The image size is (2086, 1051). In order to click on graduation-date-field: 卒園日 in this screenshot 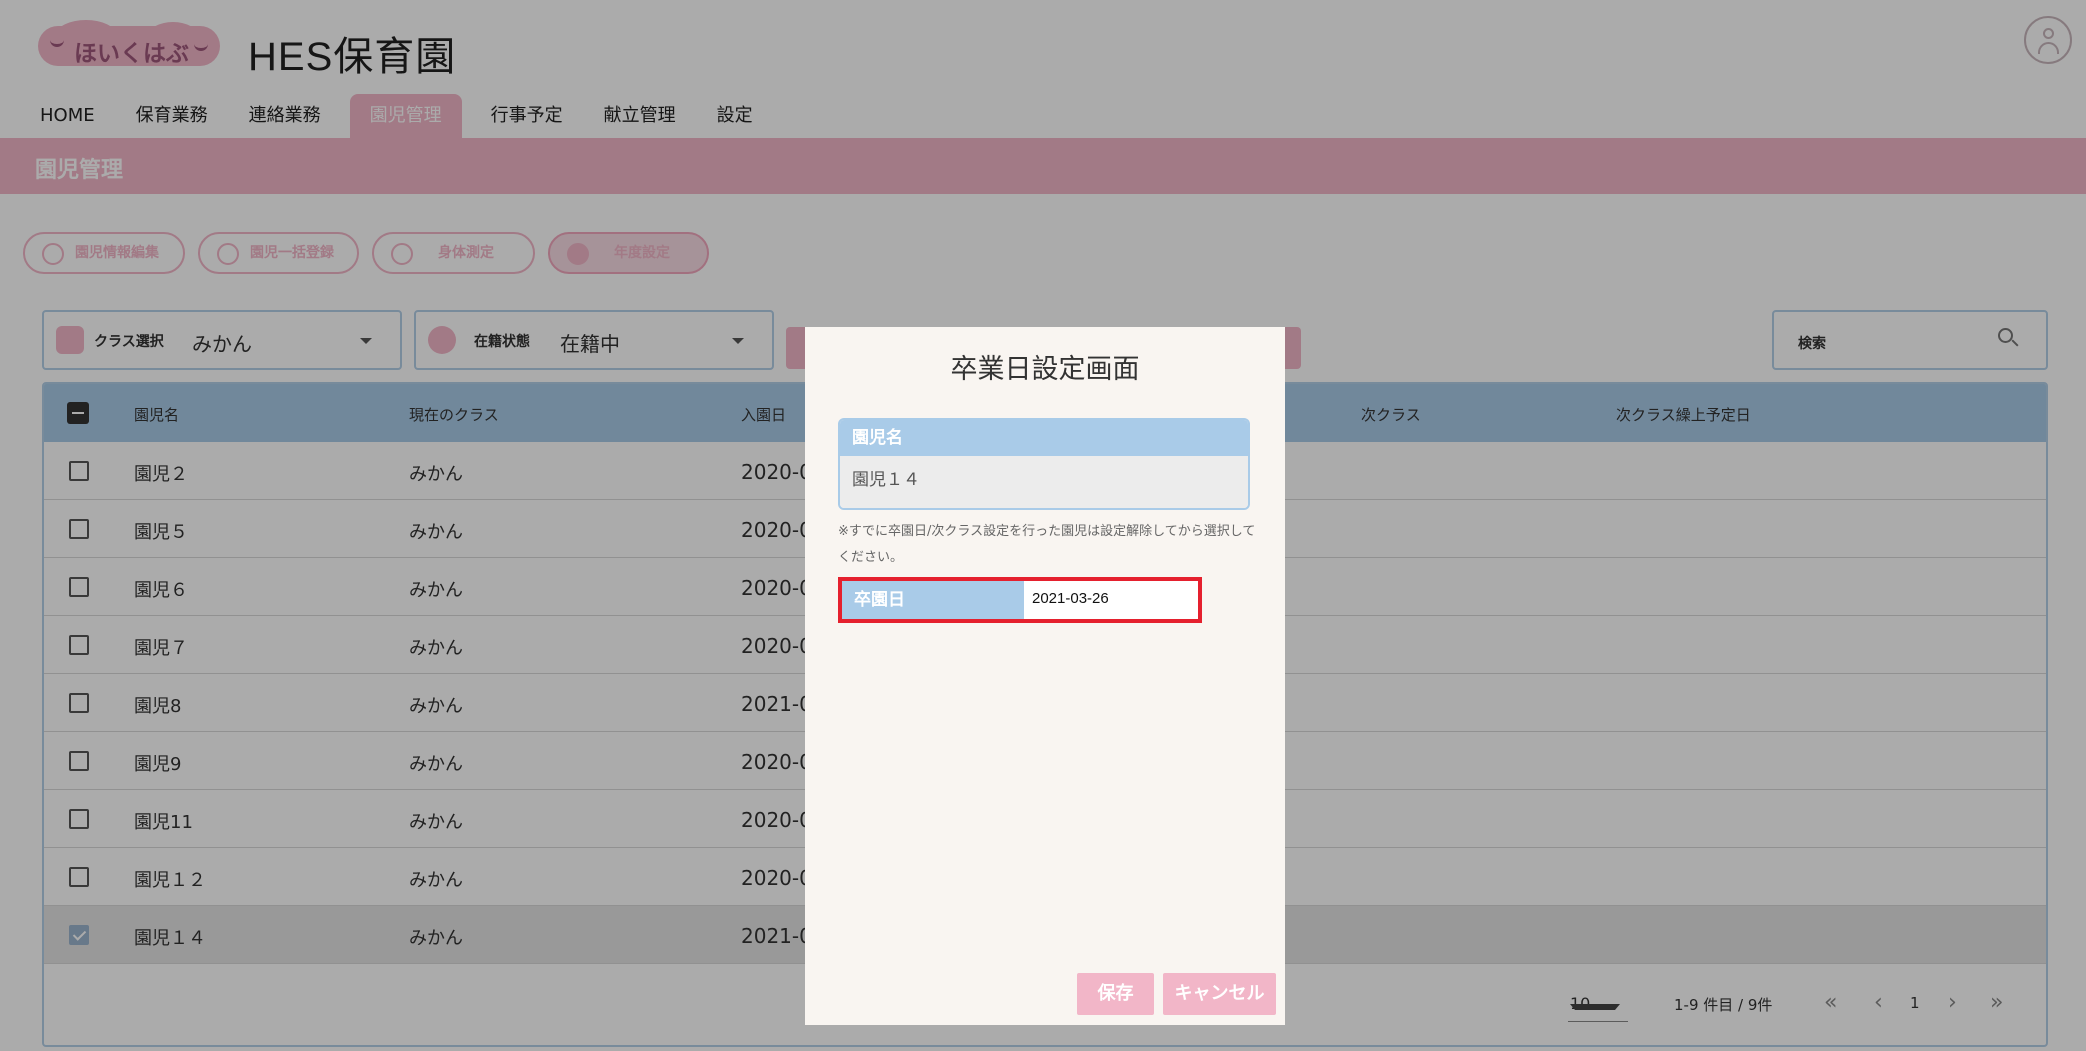, I will do `click(1034, 600)`.